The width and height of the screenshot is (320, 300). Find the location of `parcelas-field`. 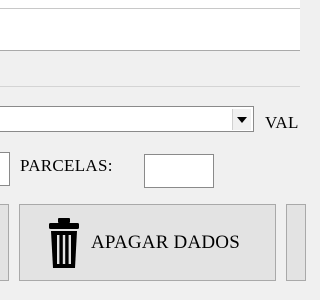

parcelas-field is located at coordinates (179, 171).